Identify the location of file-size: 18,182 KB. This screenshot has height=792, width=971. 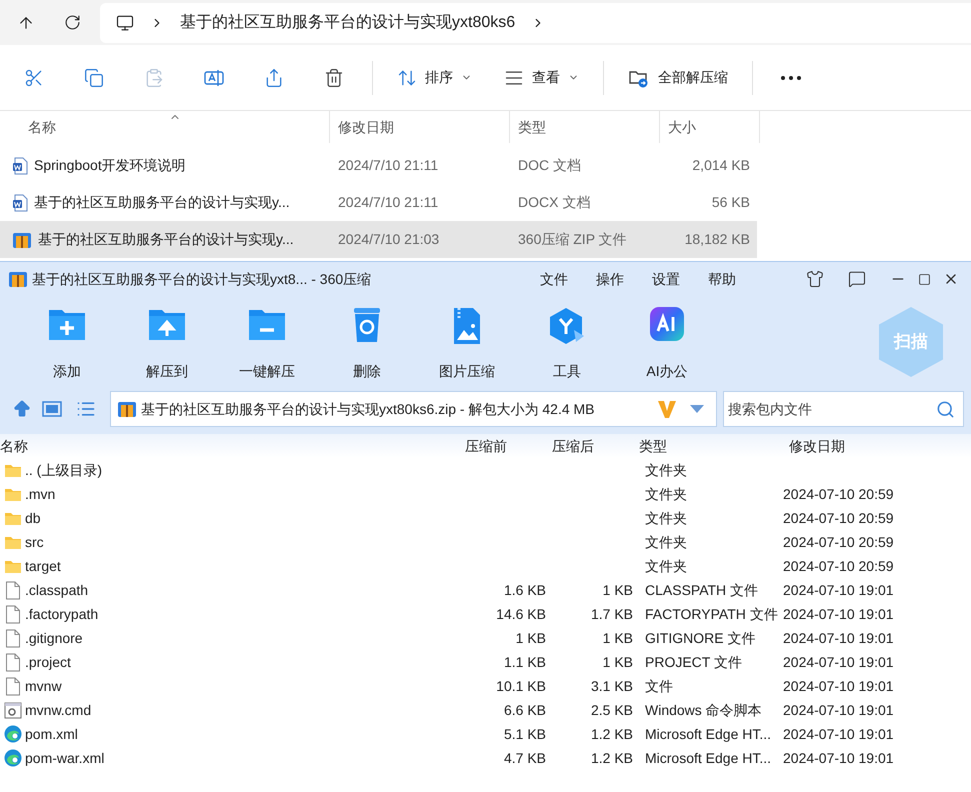
(717, 239).